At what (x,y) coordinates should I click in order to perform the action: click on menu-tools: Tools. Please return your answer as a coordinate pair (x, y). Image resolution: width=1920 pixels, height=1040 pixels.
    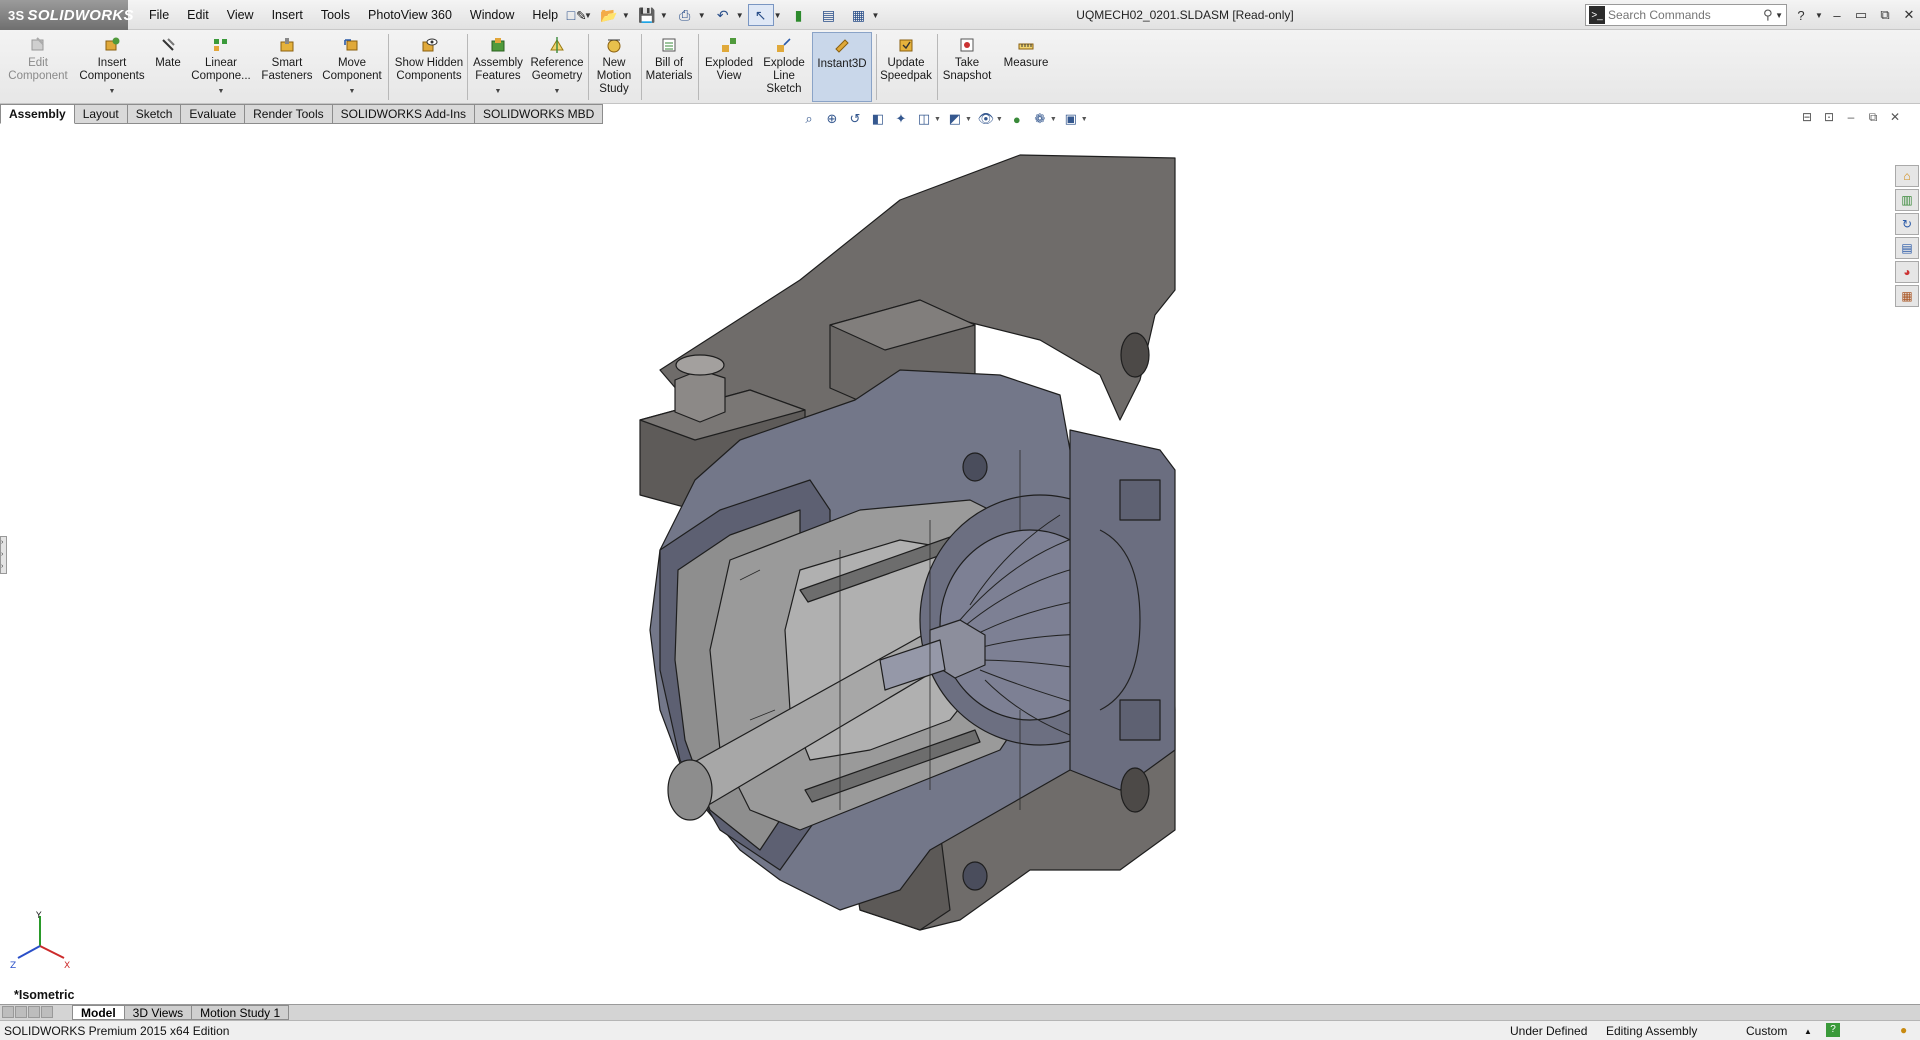
    Looking at the image, I should click on (335, 15).